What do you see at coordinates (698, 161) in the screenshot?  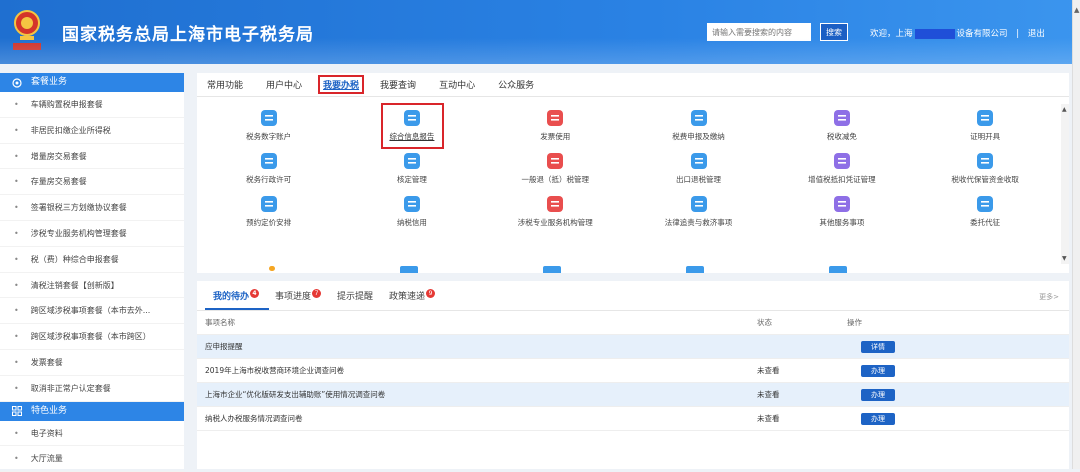 I see `export-refund-icon` at bounding box center [698, 161].